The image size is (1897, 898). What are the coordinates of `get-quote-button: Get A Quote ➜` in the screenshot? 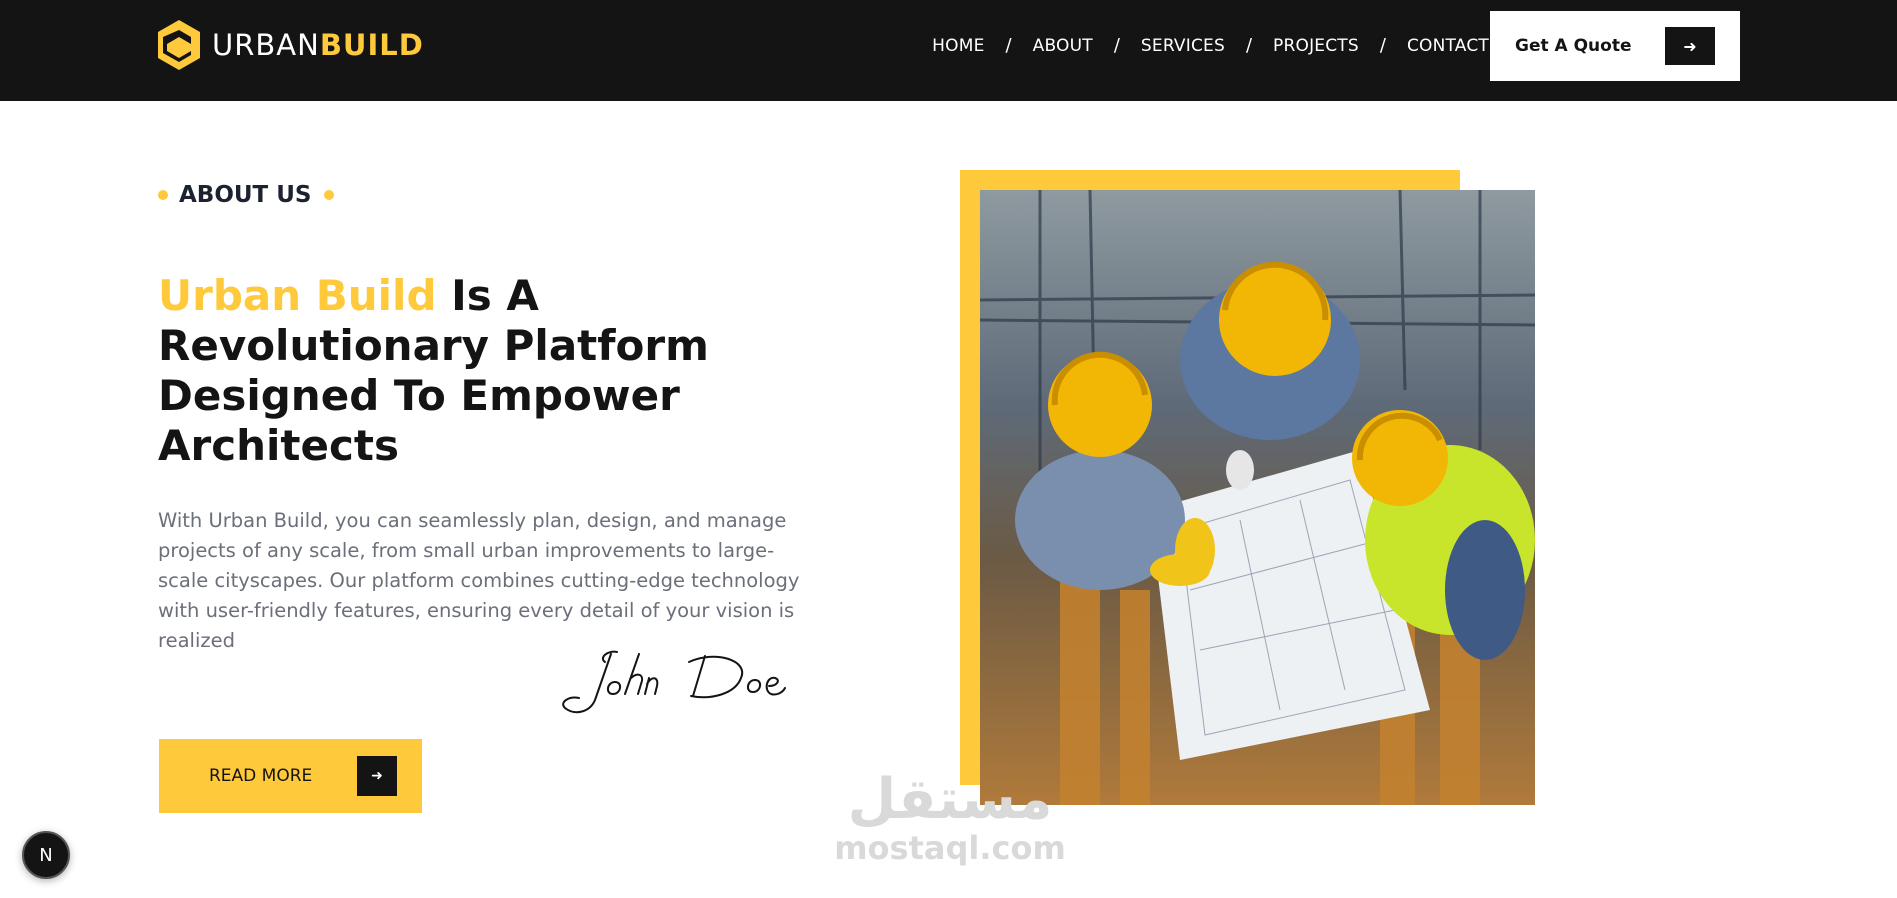 It's located at (1615, 46).